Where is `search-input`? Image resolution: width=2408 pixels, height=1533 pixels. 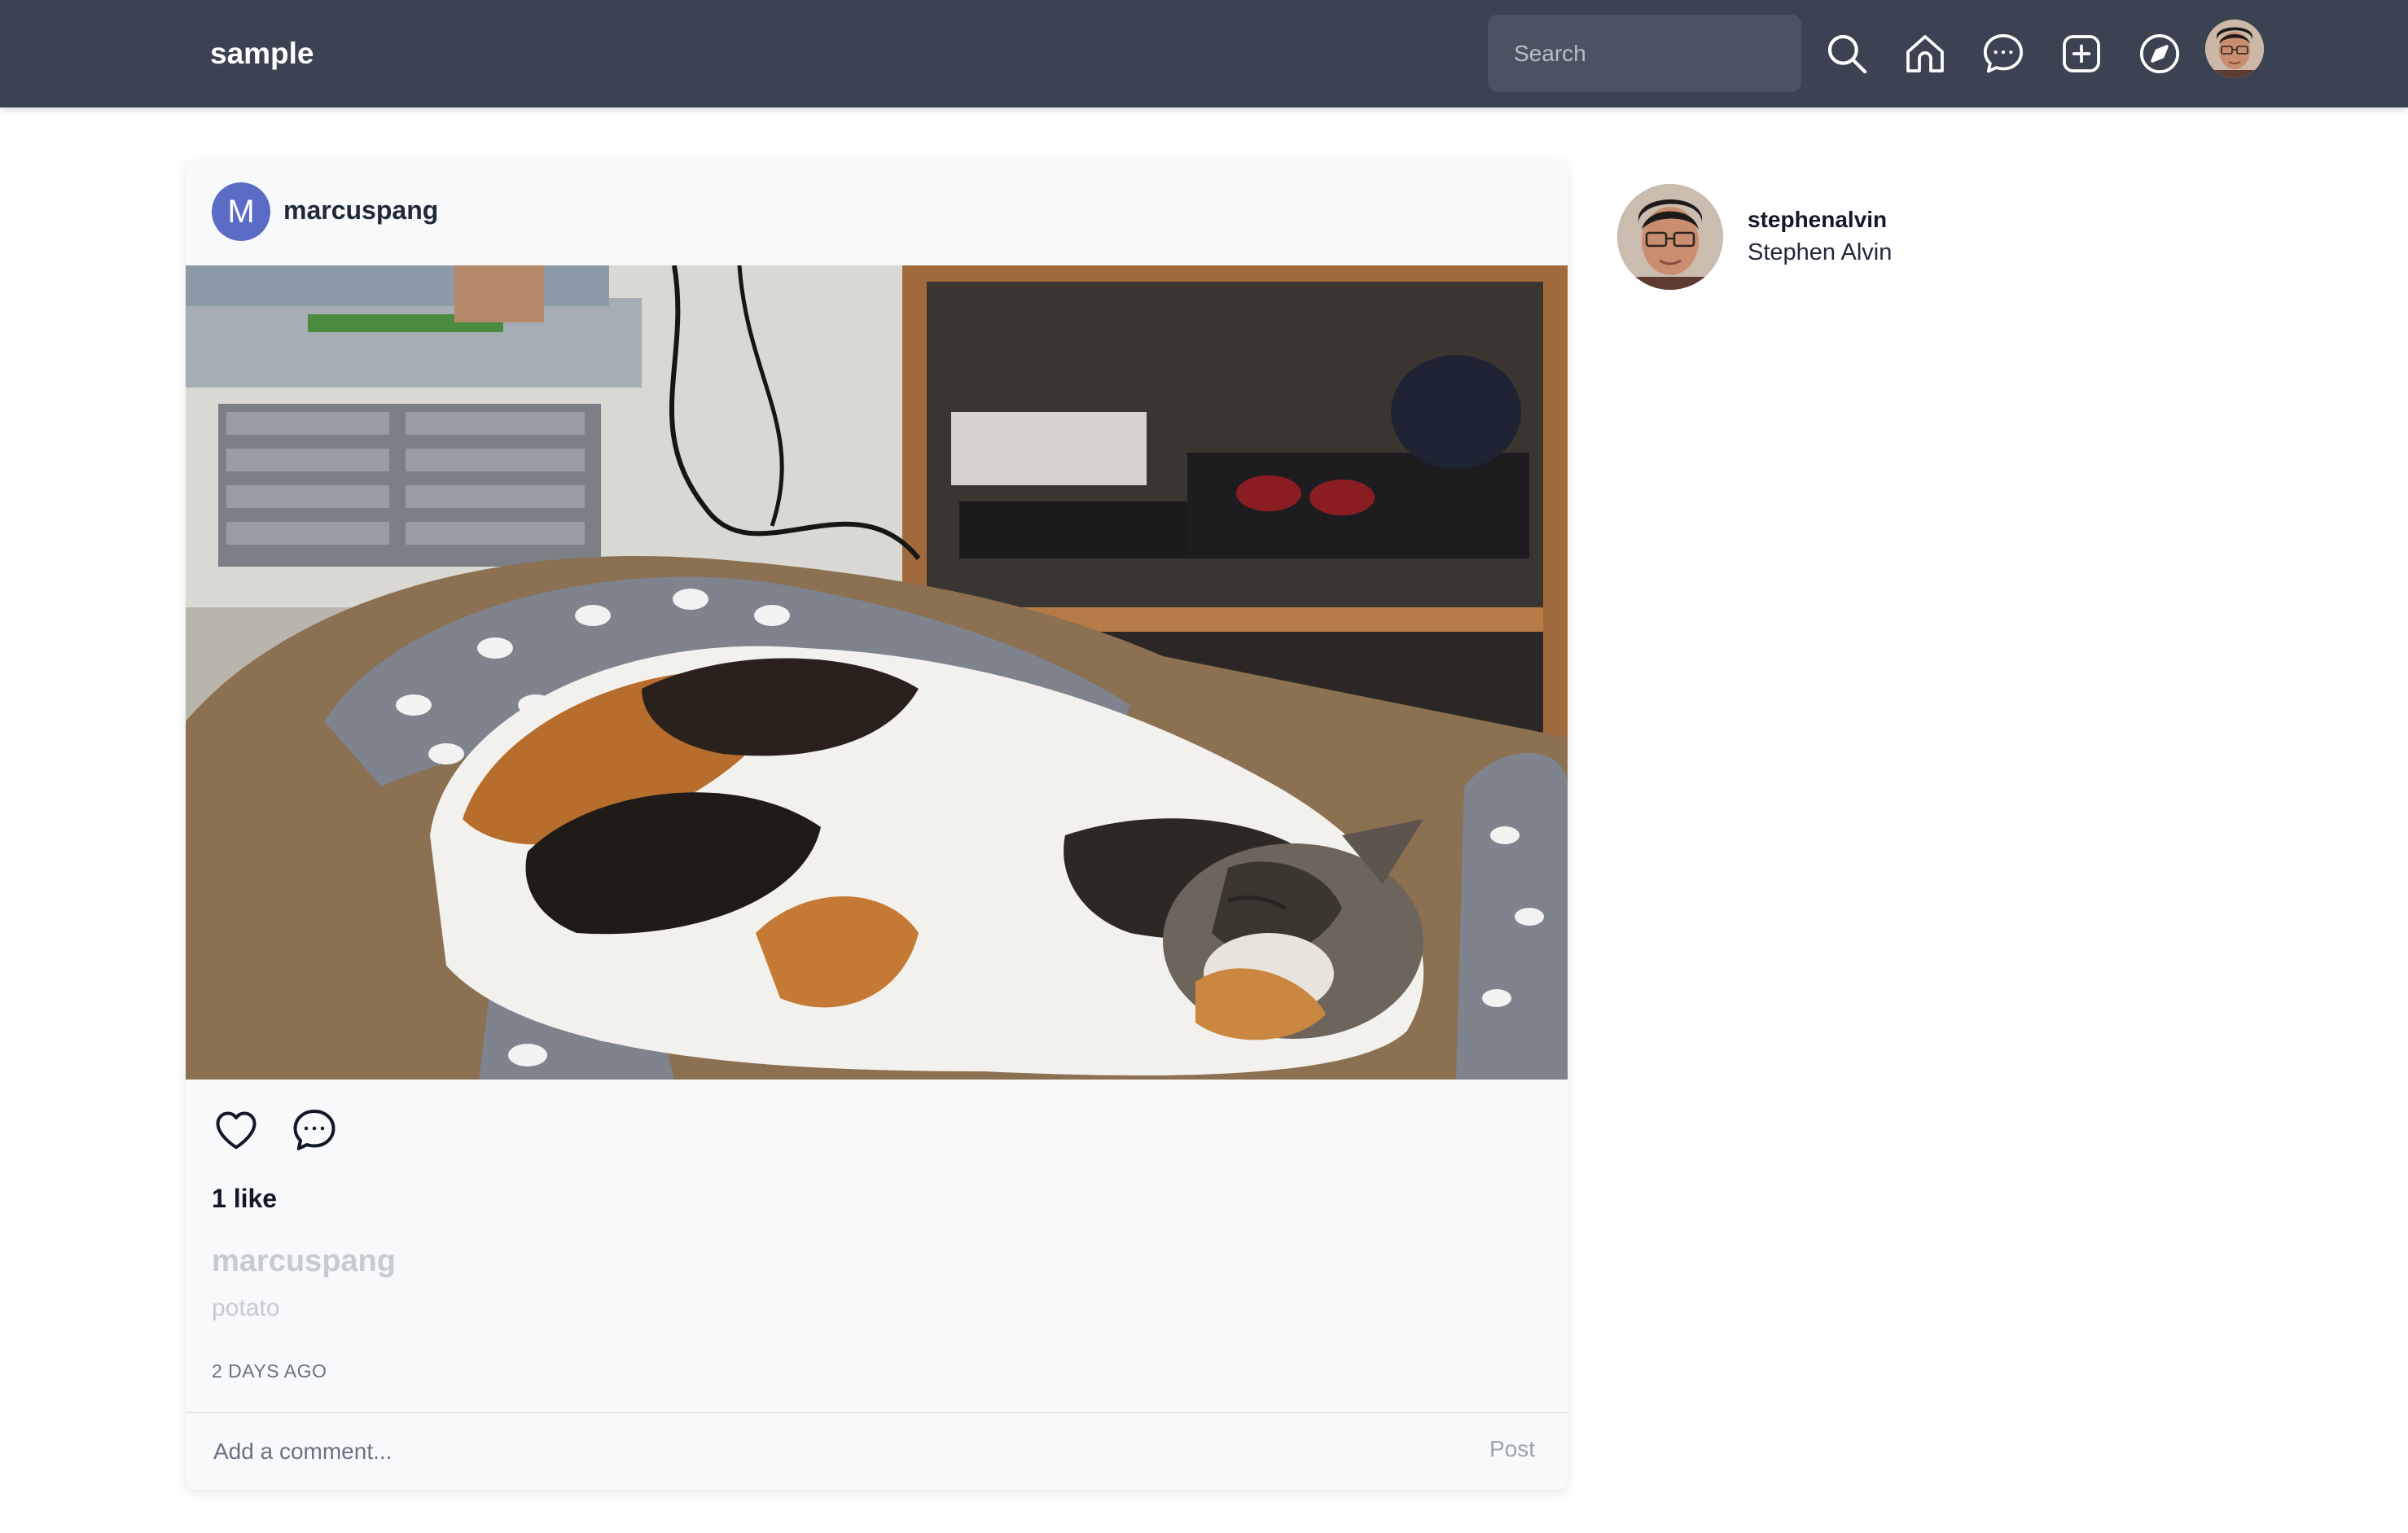
search-input is located at coordinates (1644, 53).